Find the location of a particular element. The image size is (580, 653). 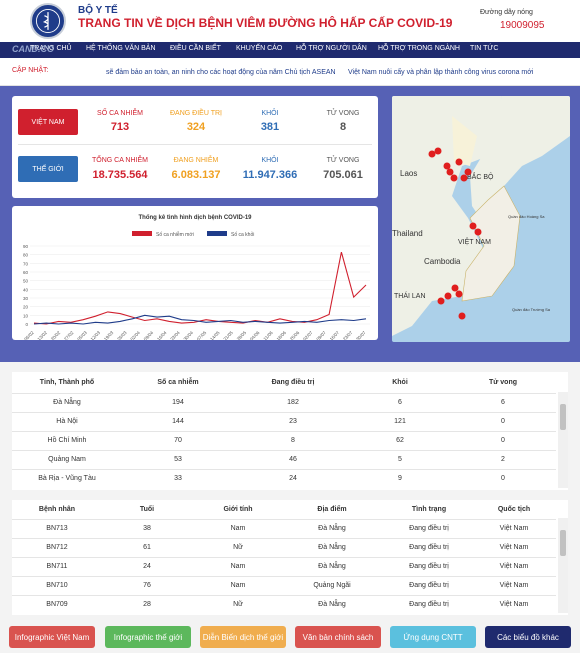

y-tick-label: 40 is located at coordinates (26, 289).